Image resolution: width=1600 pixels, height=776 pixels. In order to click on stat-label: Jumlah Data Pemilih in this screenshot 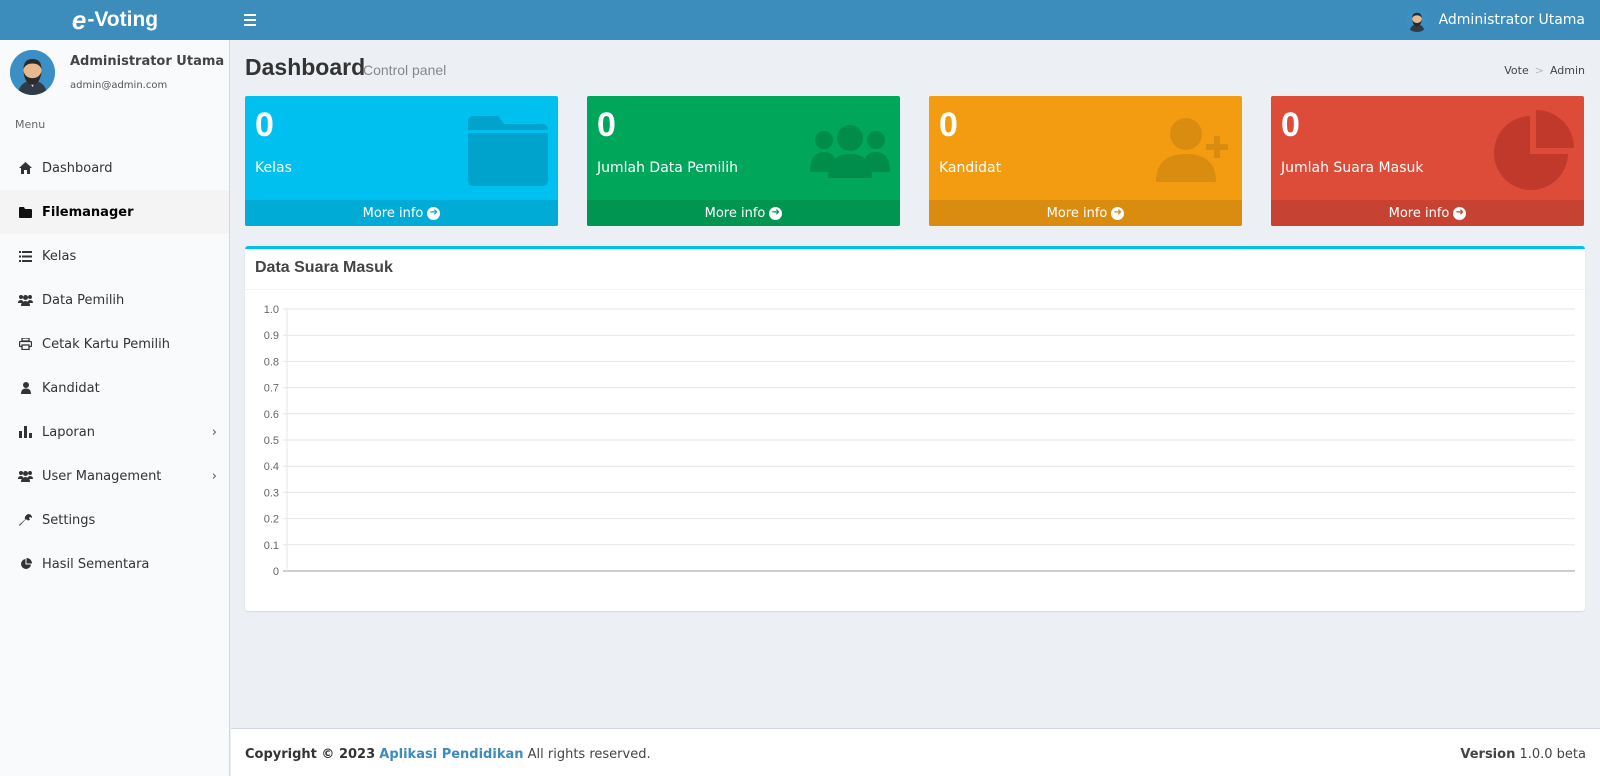, I will do `click(668, 168)`.